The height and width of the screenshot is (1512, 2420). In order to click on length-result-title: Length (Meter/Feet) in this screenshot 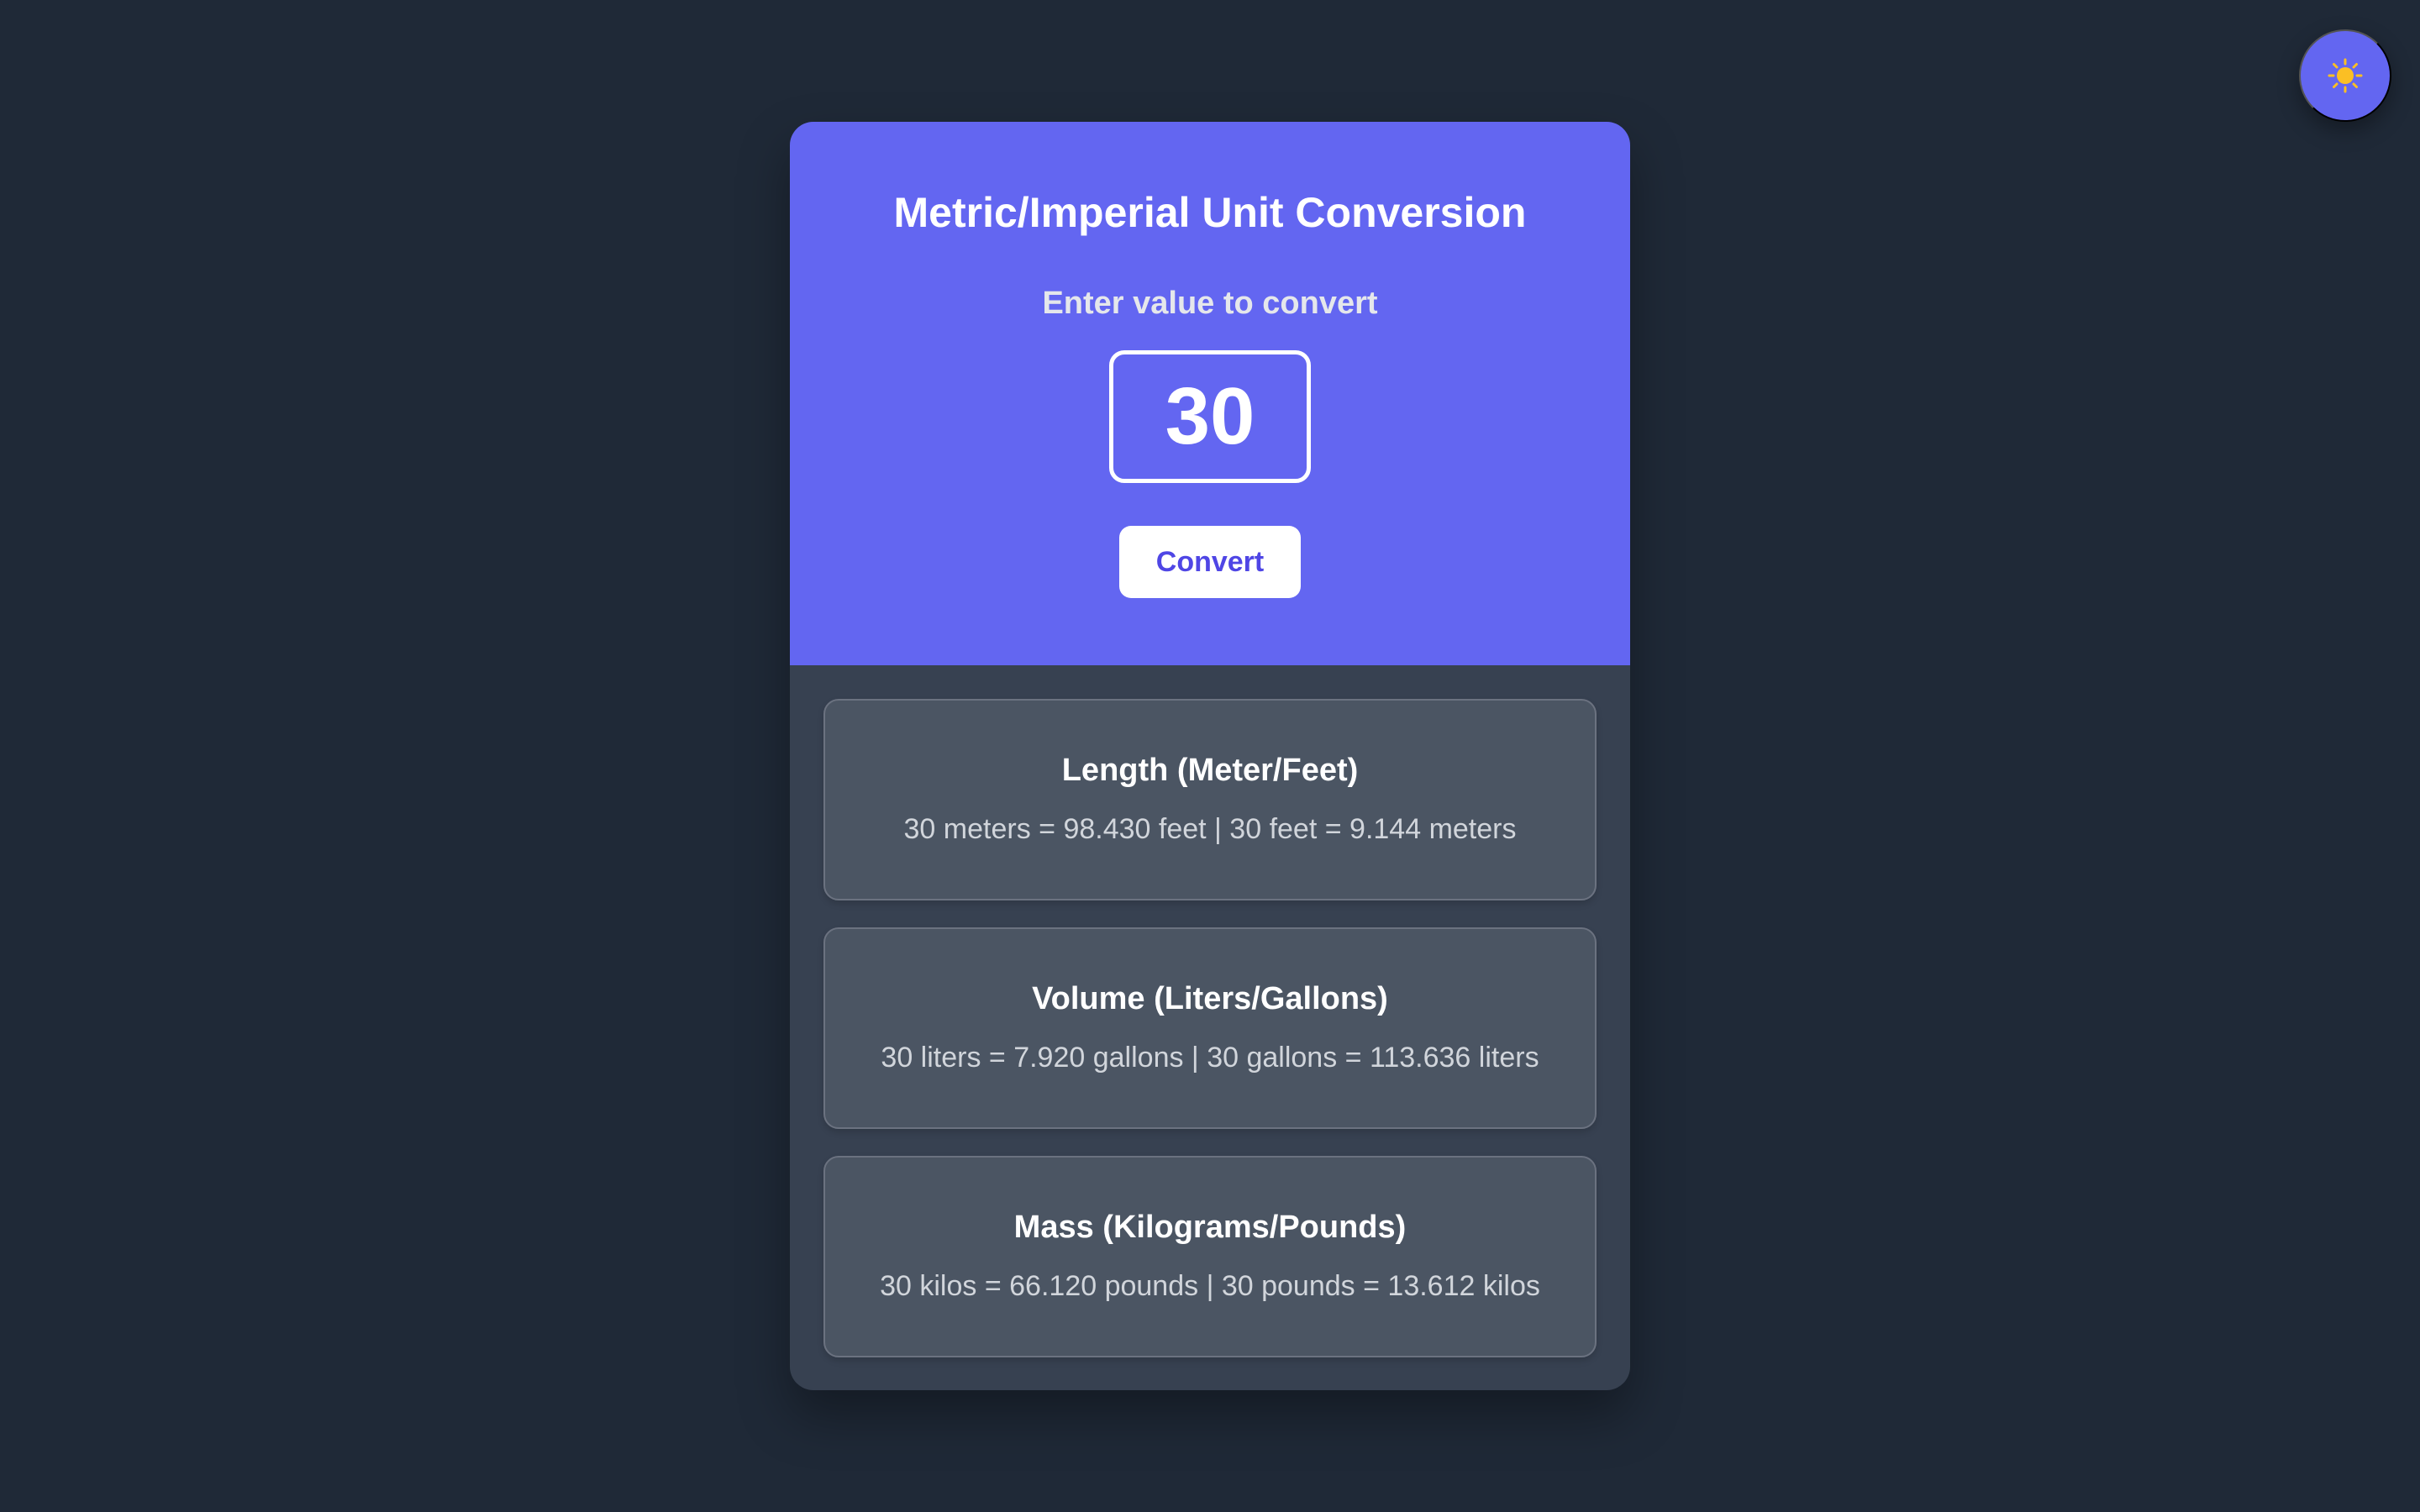, I will do `click(1210, 770)`.